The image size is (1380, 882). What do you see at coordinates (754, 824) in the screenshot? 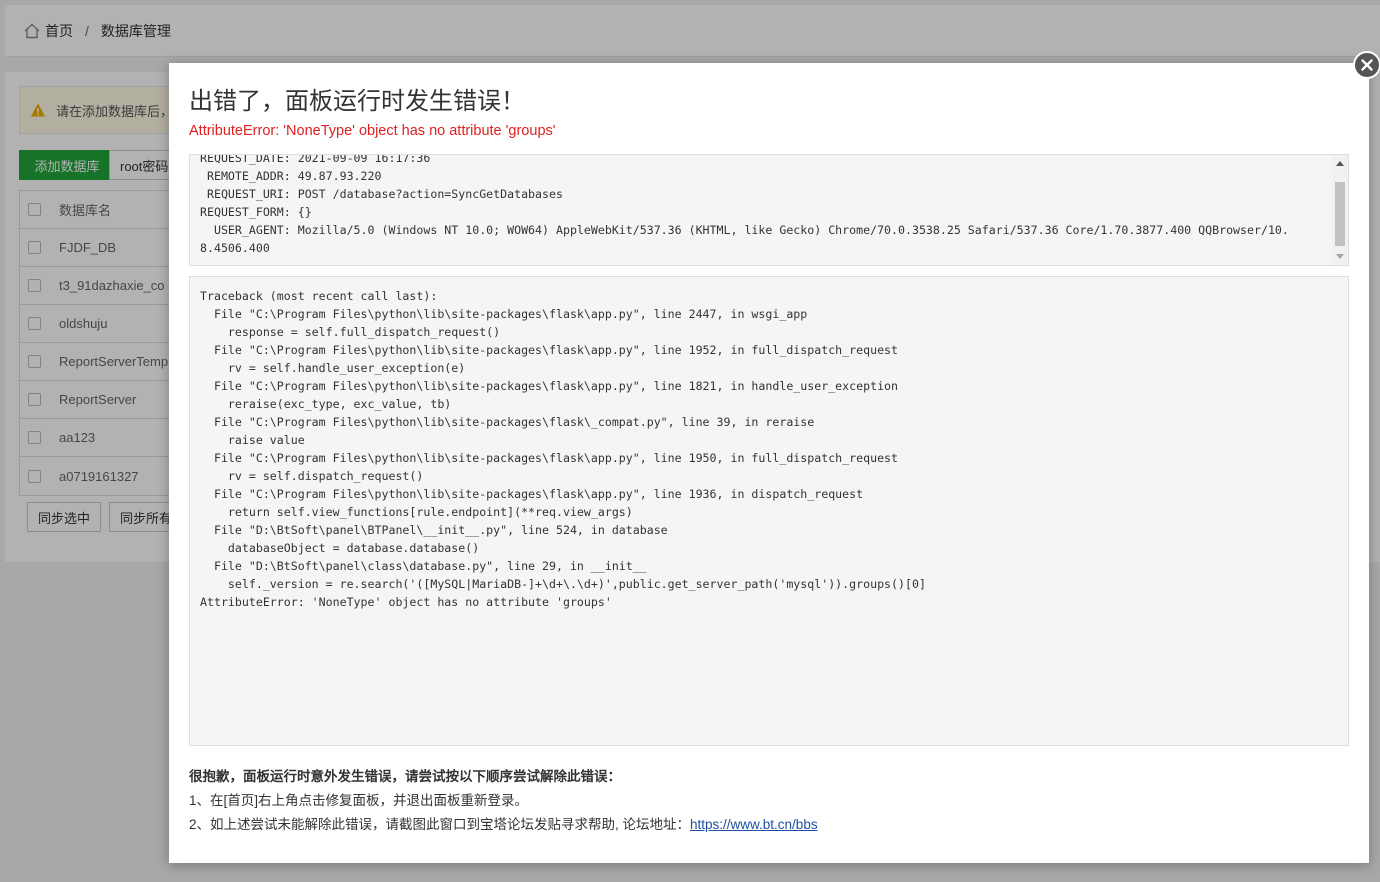
I see `forum-link: https://www.bt.cn/bbs` at bounding box center [754, 824].